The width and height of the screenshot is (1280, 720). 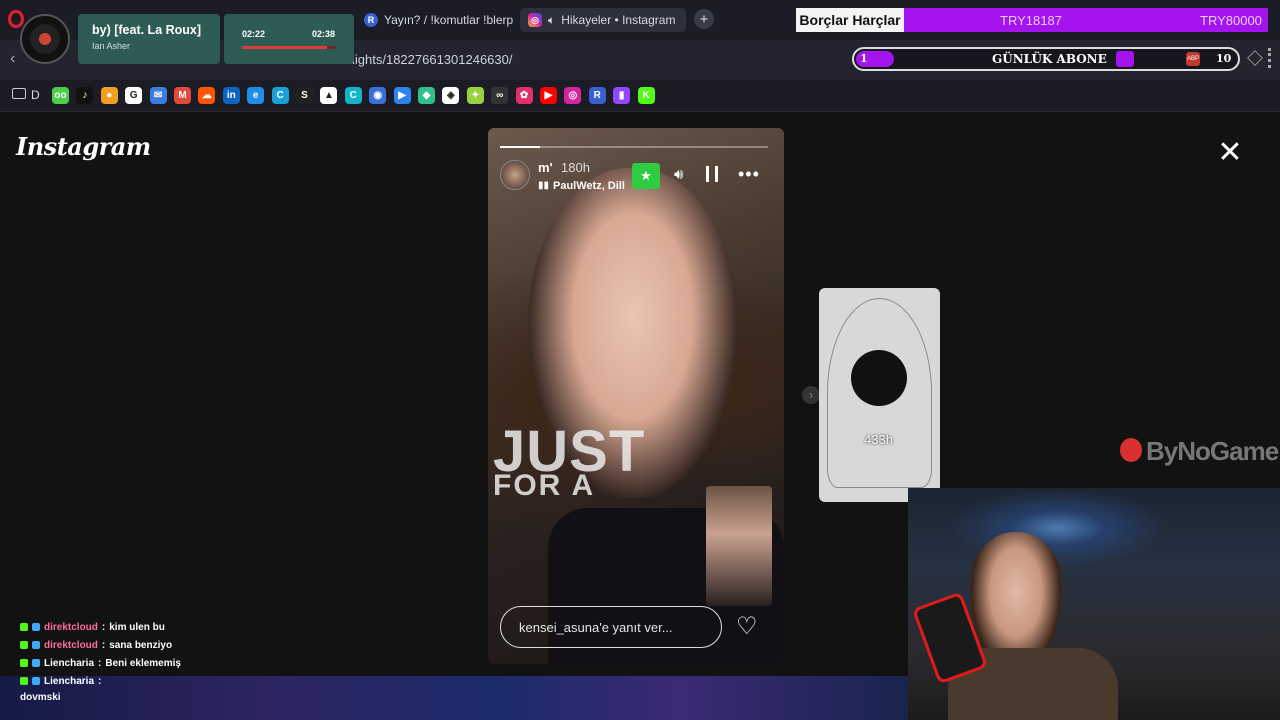 I want to click on bookmark-instagram-icon: ◎, so click(x=573, y=95).